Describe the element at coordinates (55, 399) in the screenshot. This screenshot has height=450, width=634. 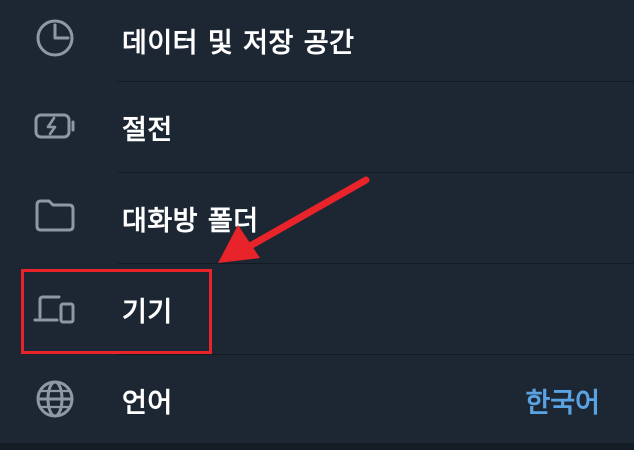
I see `globe-icon` at that location.